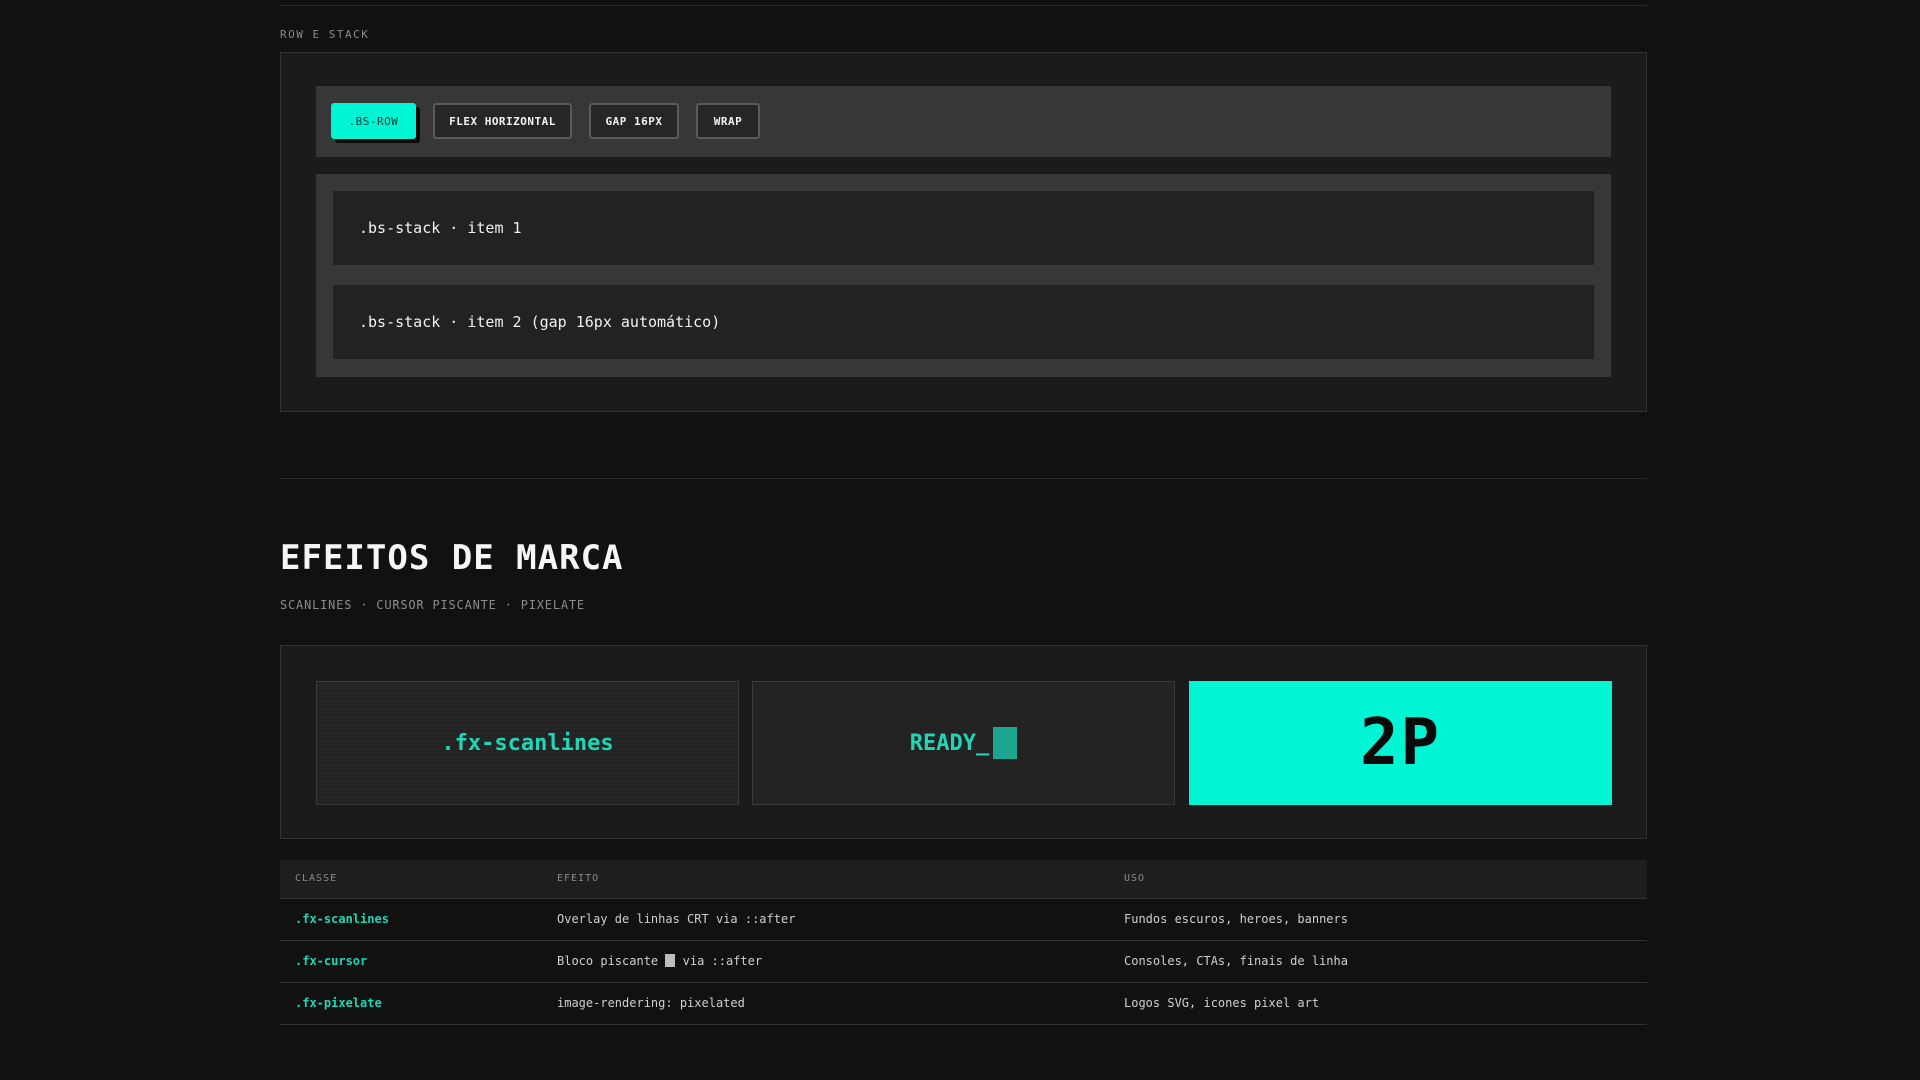 The image size is (1920, 1080). What do you see at coordinates (1135, 878) in the screenshot?
I see `th-uso: USO` at bounding box center [1135, 878].